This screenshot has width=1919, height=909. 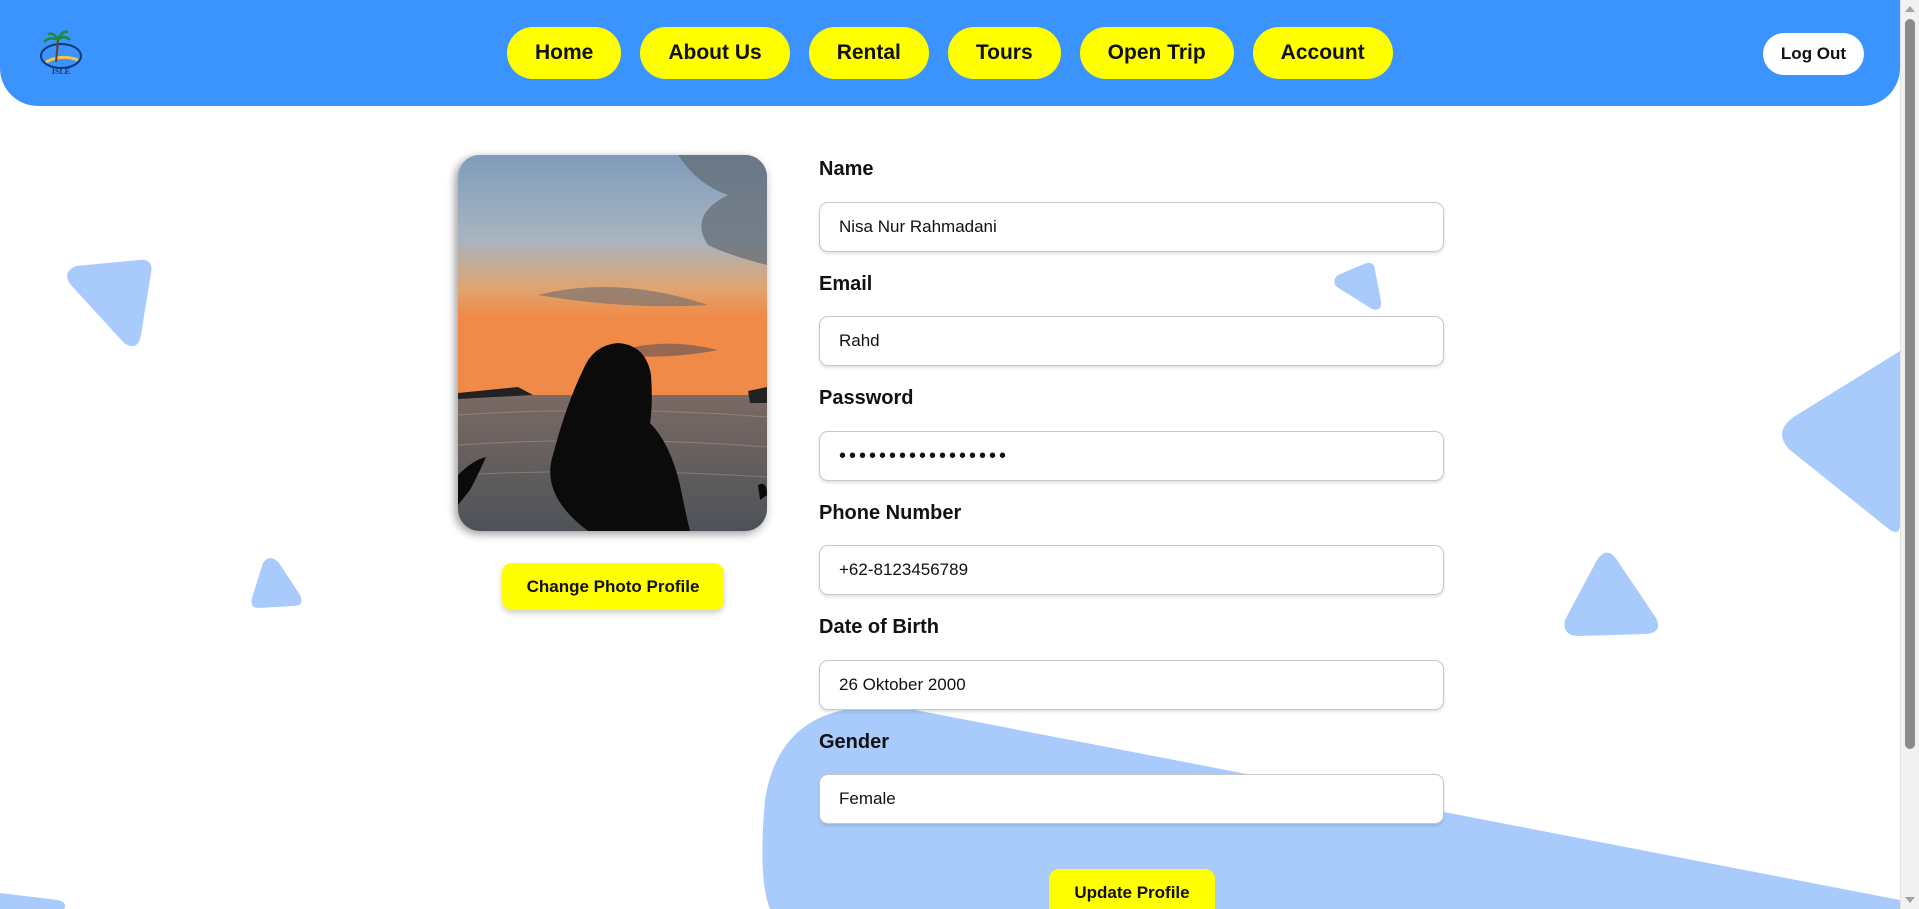 What do you see at coordinates (33, 901) in the screenshot?
I see `deco-corner-shape` at bounding box center [33, 901].